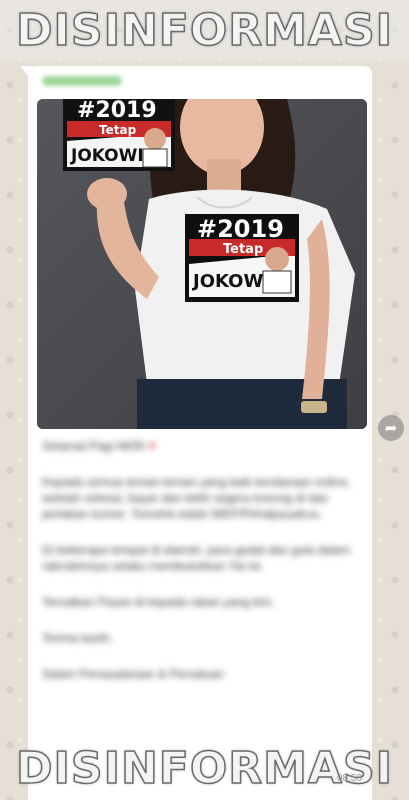 This screenshot has height=800, width=409. Describe the element at coordinates (204, 768) in the screenshot. I see `disinformation-watermark-bottom: DISINFORMASI` at that location.